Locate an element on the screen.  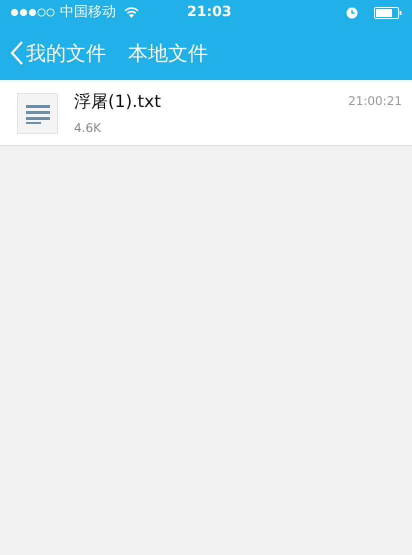
wifi-icon is located at coordinates (131, 12).